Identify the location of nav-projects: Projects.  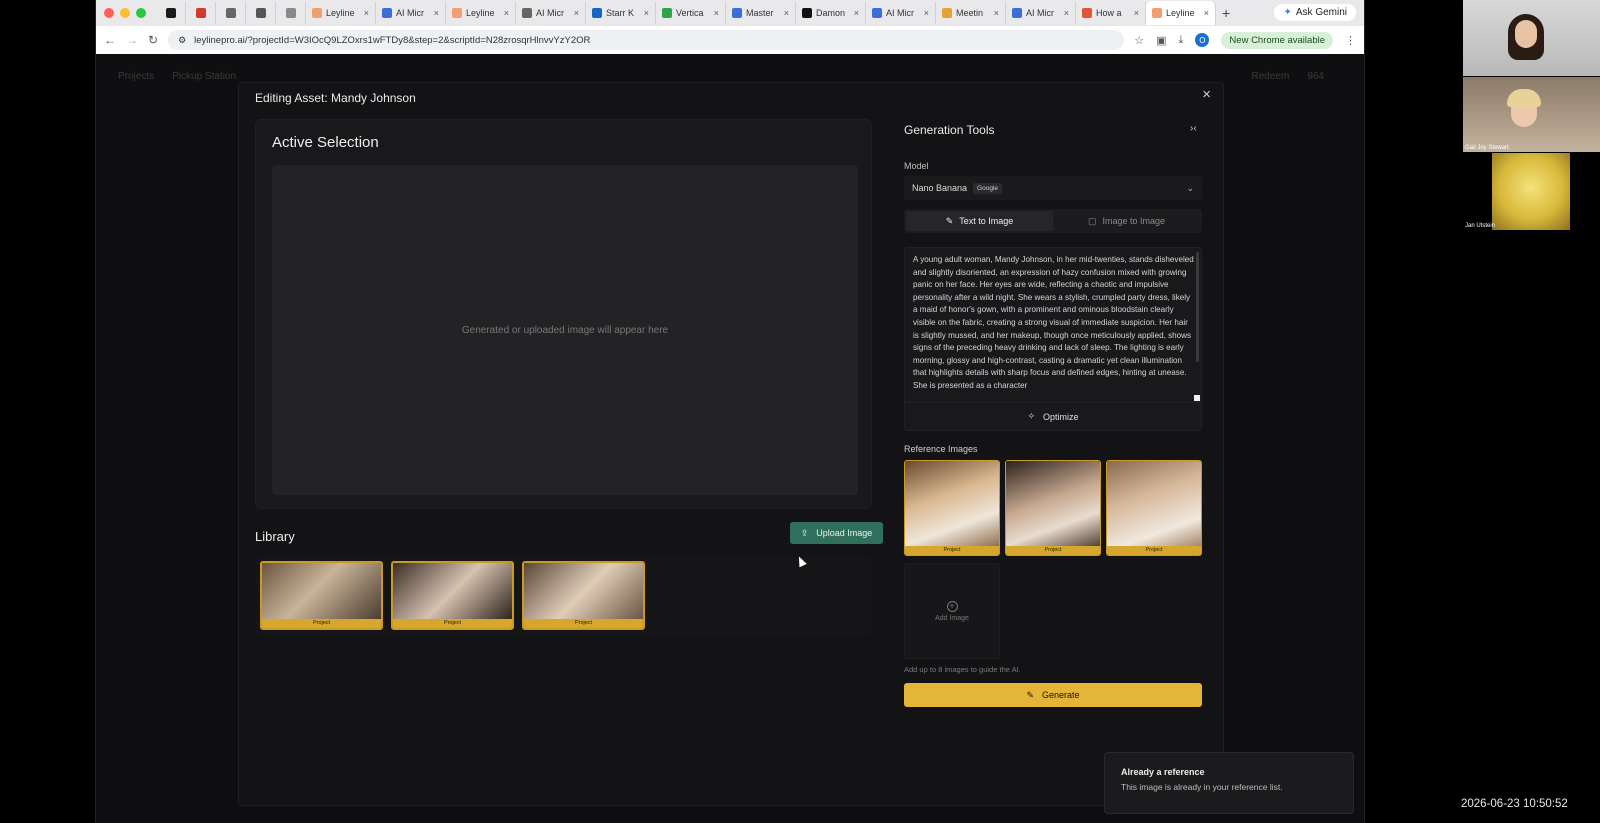
(136, 76).